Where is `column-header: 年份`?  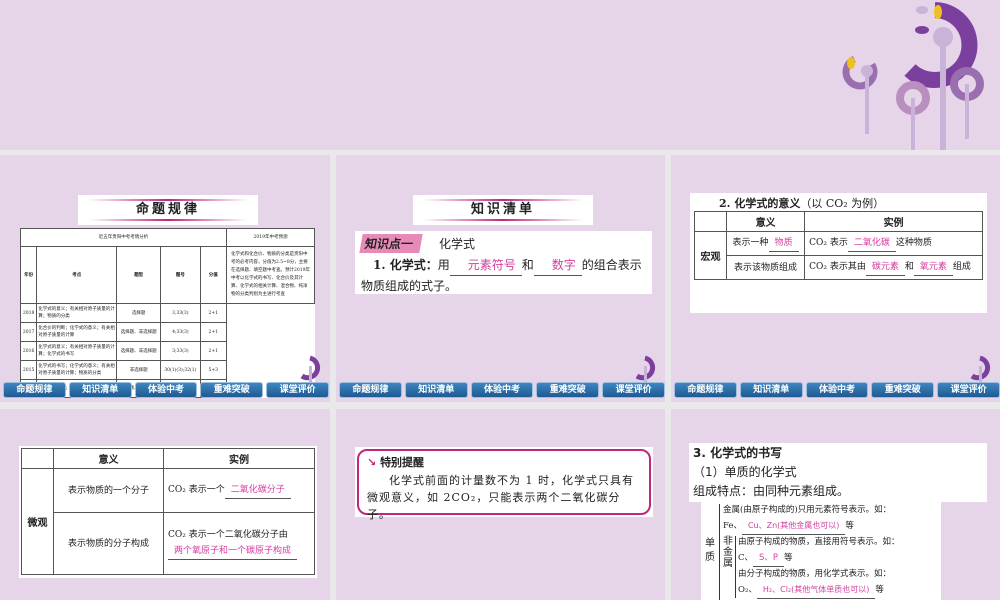 column-header: 年份 is located at coordinates (28, 275).